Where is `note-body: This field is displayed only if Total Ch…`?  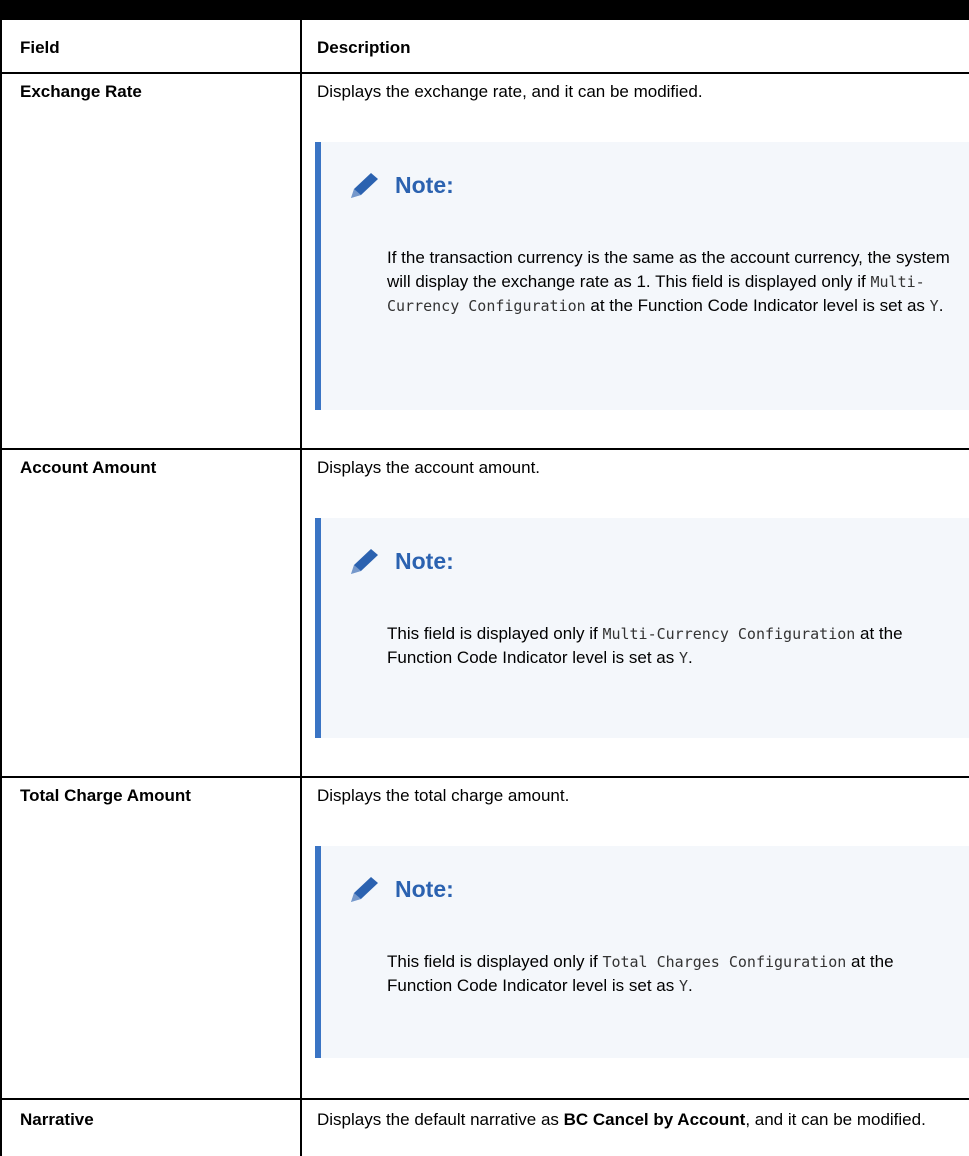
note-body: This field is displayed only if Total Ch… is located at coordinates (640, 973).